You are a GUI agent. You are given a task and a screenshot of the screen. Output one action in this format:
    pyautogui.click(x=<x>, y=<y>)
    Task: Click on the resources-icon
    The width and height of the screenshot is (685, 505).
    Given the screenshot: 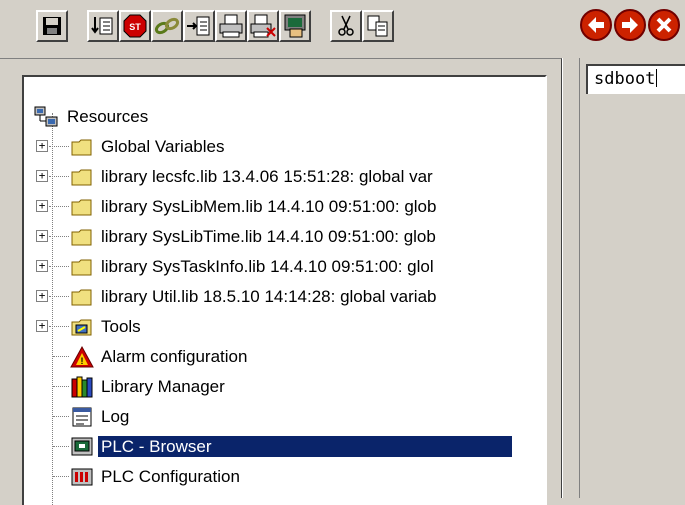 What is the action you would take?
    pyautogui.click(x=46, y=116)
    